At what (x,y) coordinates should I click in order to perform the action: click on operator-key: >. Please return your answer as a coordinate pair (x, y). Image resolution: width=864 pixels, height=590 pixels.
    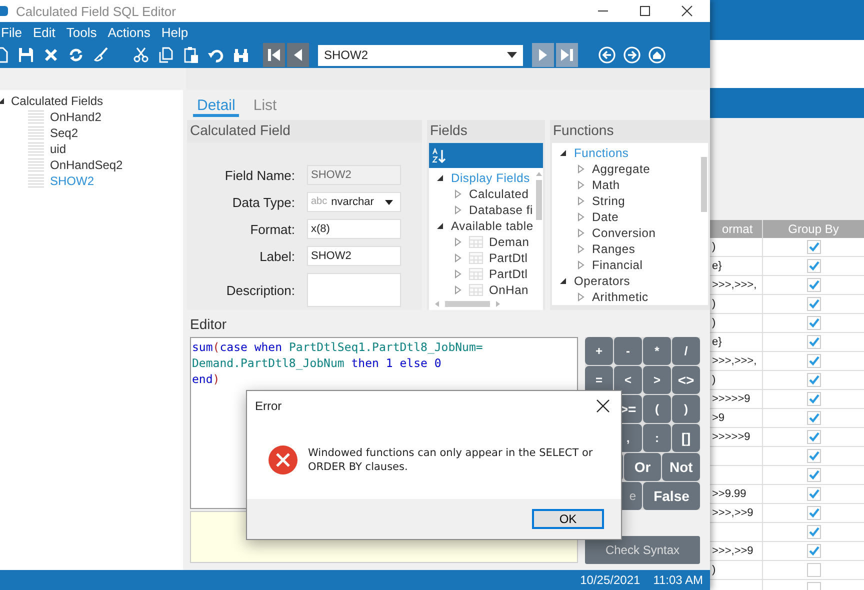
    Looking at the image, I should click on (657, 380).